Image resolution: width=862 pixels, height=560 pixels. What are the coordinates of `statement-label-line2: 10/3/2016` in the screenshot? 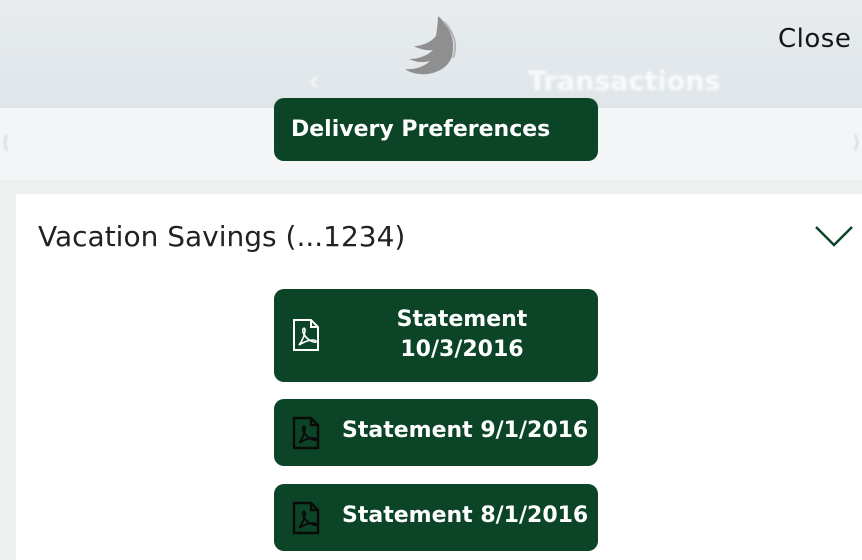 It's located at (462, 349).